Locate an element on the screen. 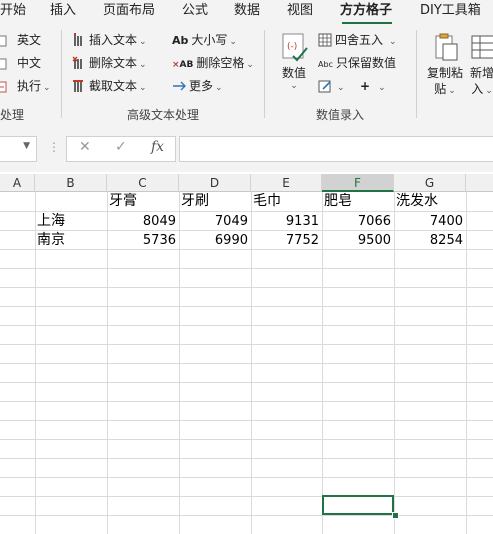  insert-function-icon: fx is located at coordinates (157, 147).